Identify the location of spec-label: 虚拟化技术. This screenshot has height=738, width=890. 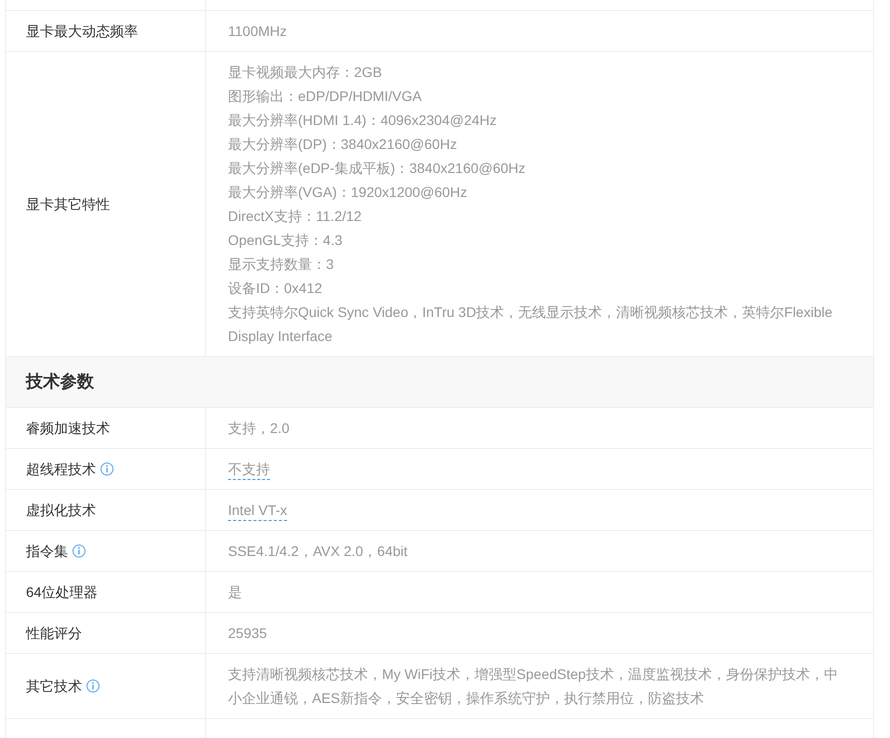
(61, 510).